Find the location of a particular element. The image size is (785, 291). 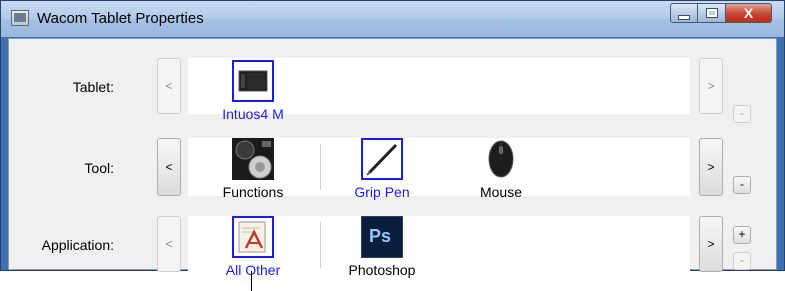

application-remove-button: - is located at coordinates (742, 261).